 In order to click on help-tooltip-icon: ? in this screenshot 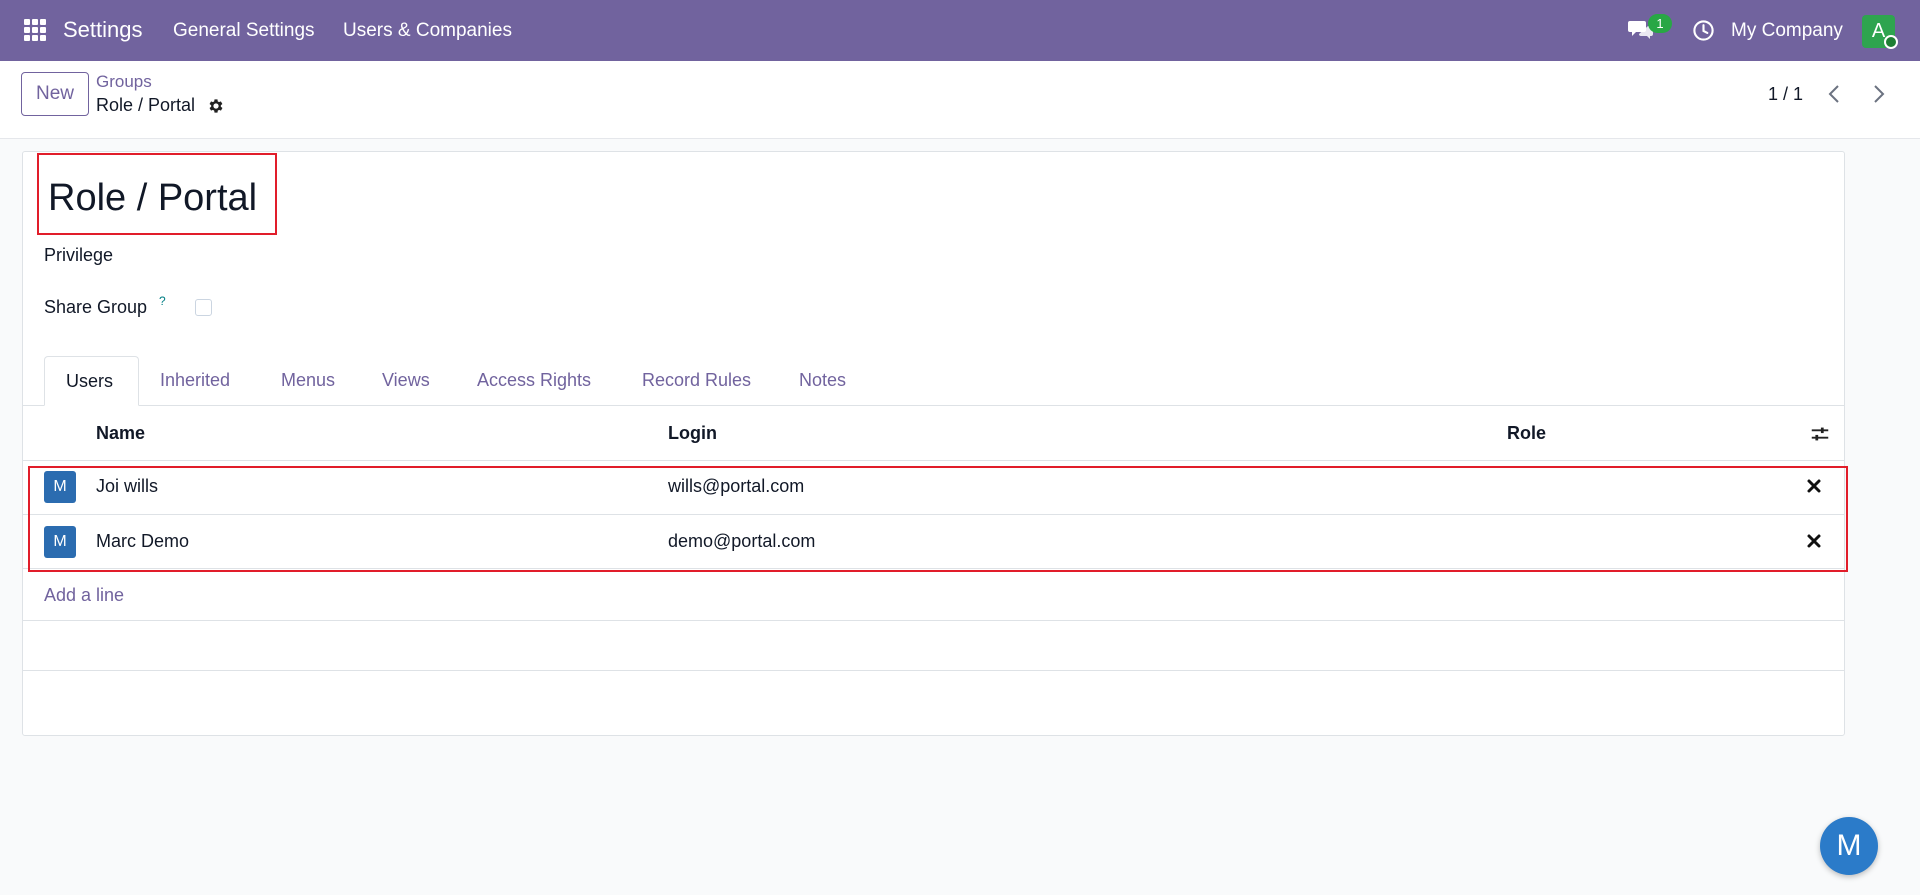, I will do `click(162, 301)`.